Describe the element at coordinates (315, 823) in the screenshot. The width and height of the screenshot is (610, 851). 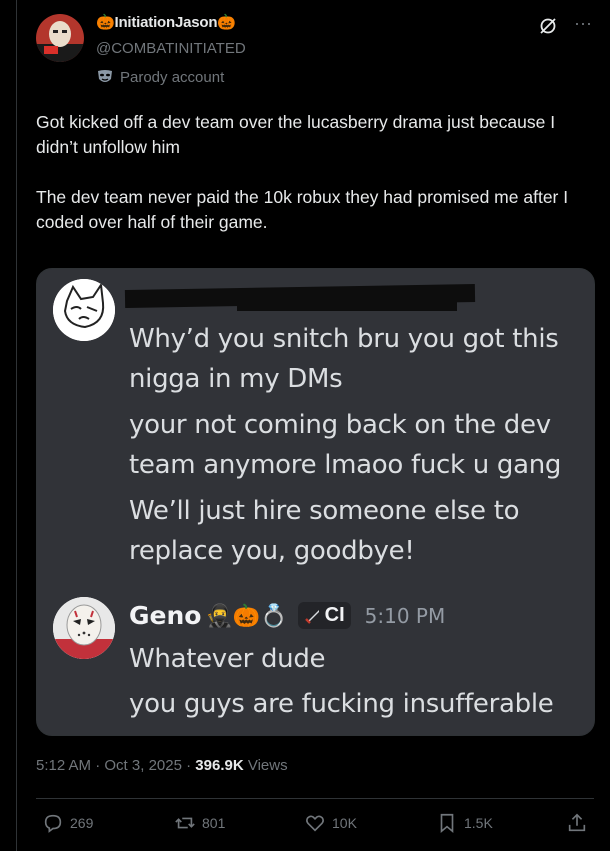
I see `heart-icon` at that location.